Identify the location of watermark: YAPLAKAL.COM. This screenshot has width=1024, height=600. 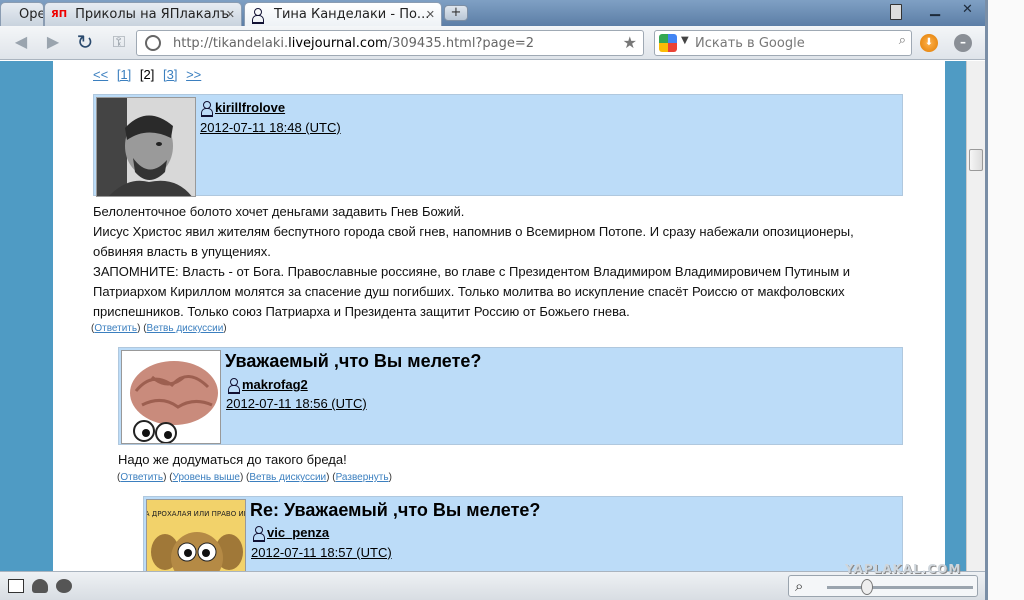
(903, 569).